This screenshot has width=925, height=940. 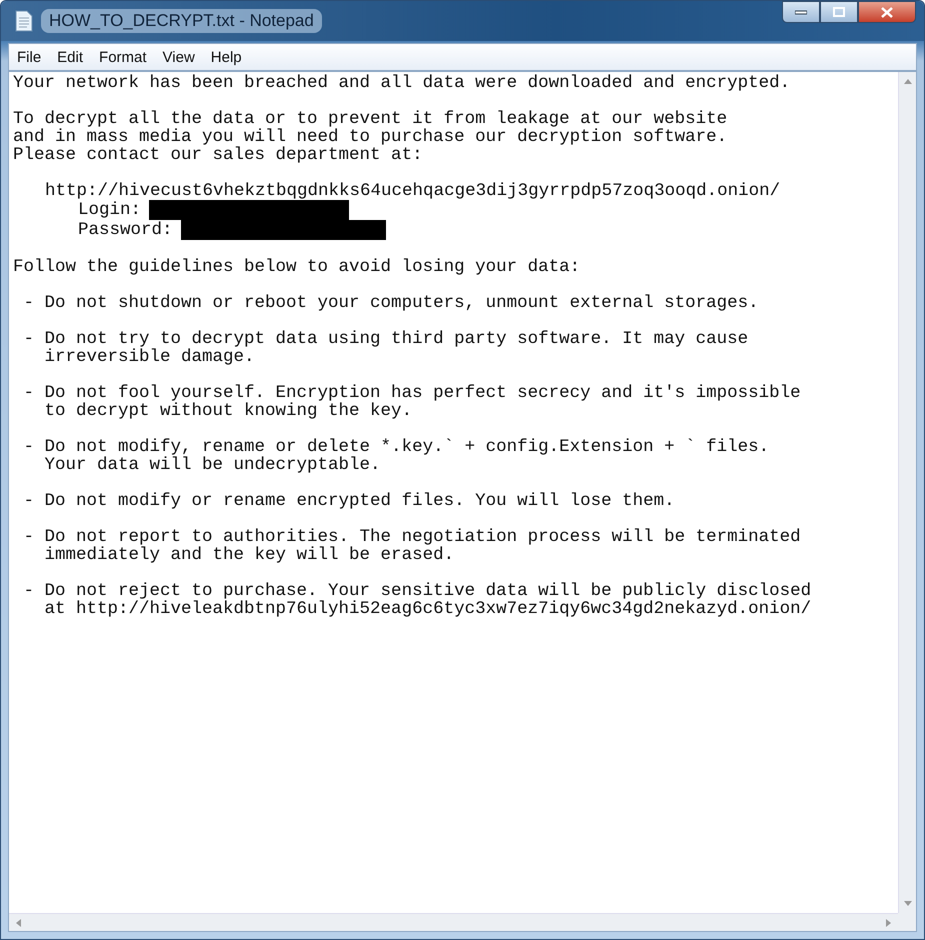 I want to click on menu-item: File, so click(x=29, y=57).